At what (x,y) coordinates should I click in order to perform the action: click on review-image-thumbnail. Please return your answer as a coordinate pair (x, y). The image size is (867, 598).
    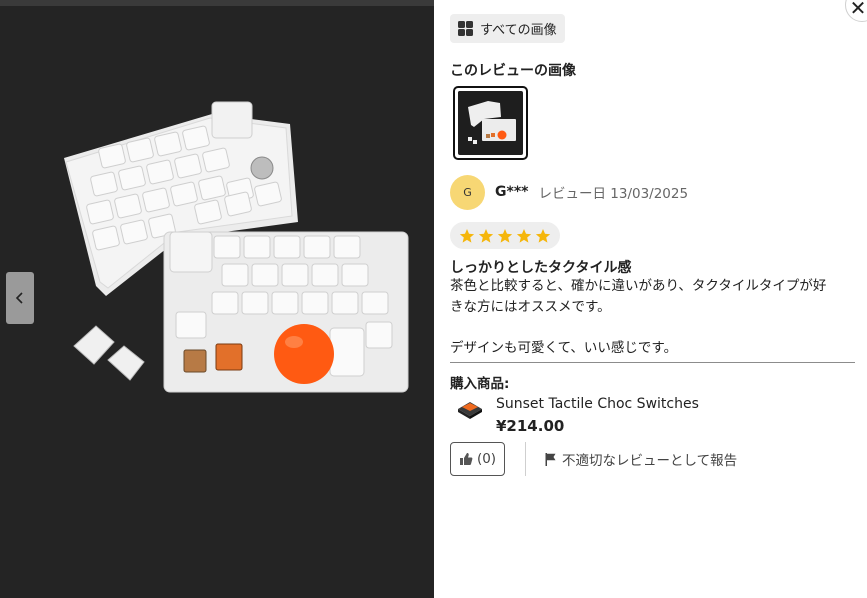
    Looking at the image, I should click on (490, 123).